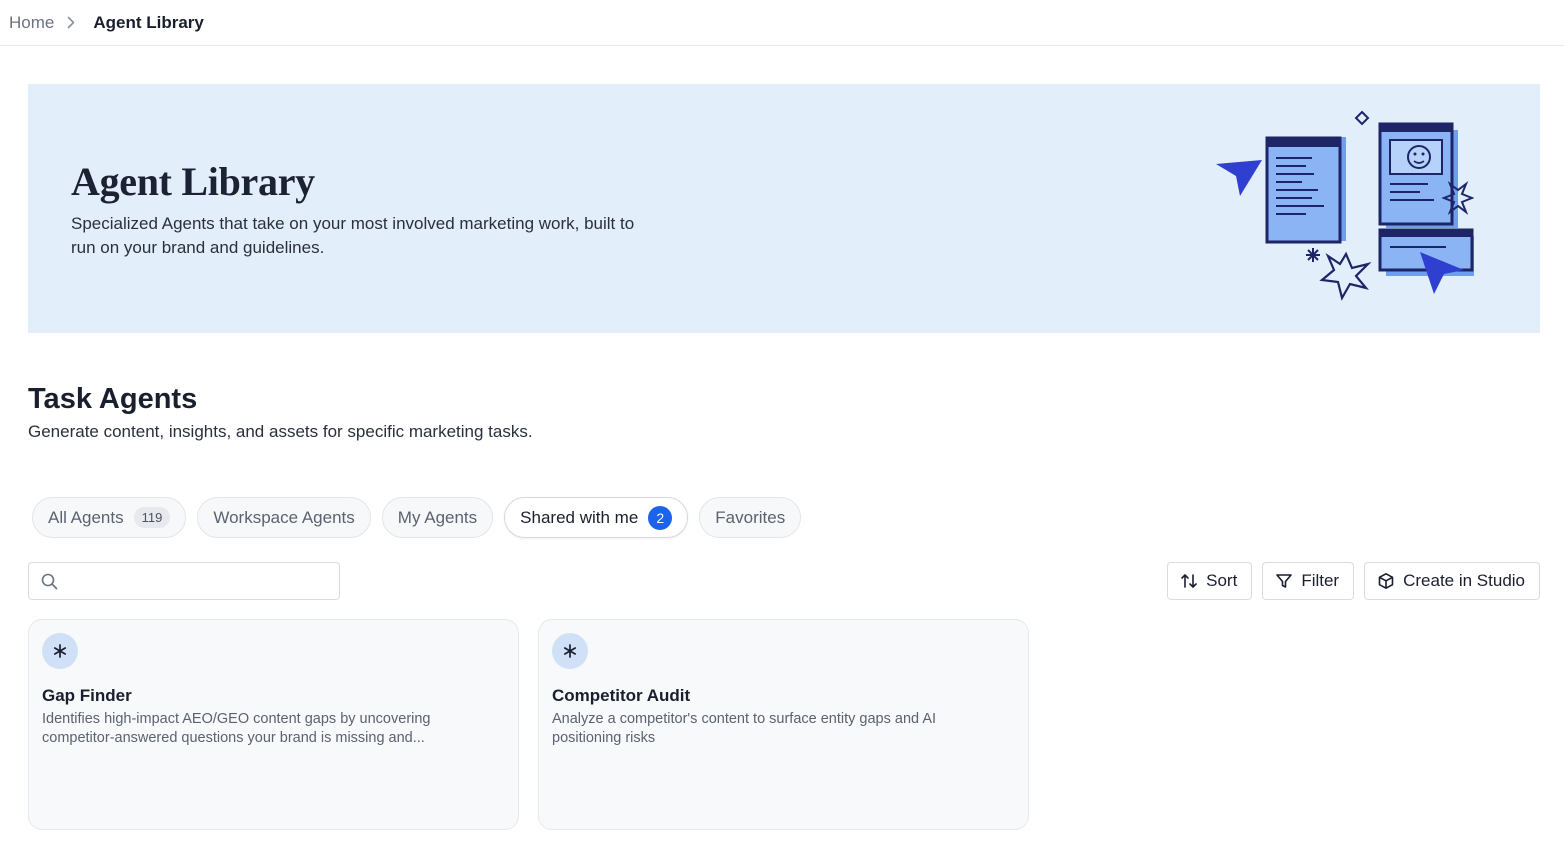  Describe the element at coordinates (621, 695) in the screenshot. I see `agent-card-title: Competitor Audit` at that location.